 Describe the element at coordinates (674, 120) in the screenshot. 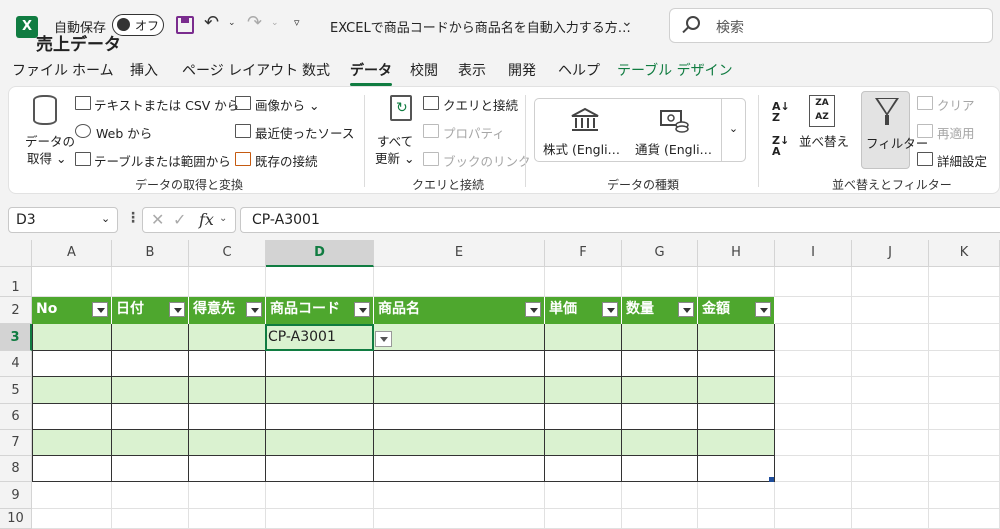

I see `currency-icon` at that location.